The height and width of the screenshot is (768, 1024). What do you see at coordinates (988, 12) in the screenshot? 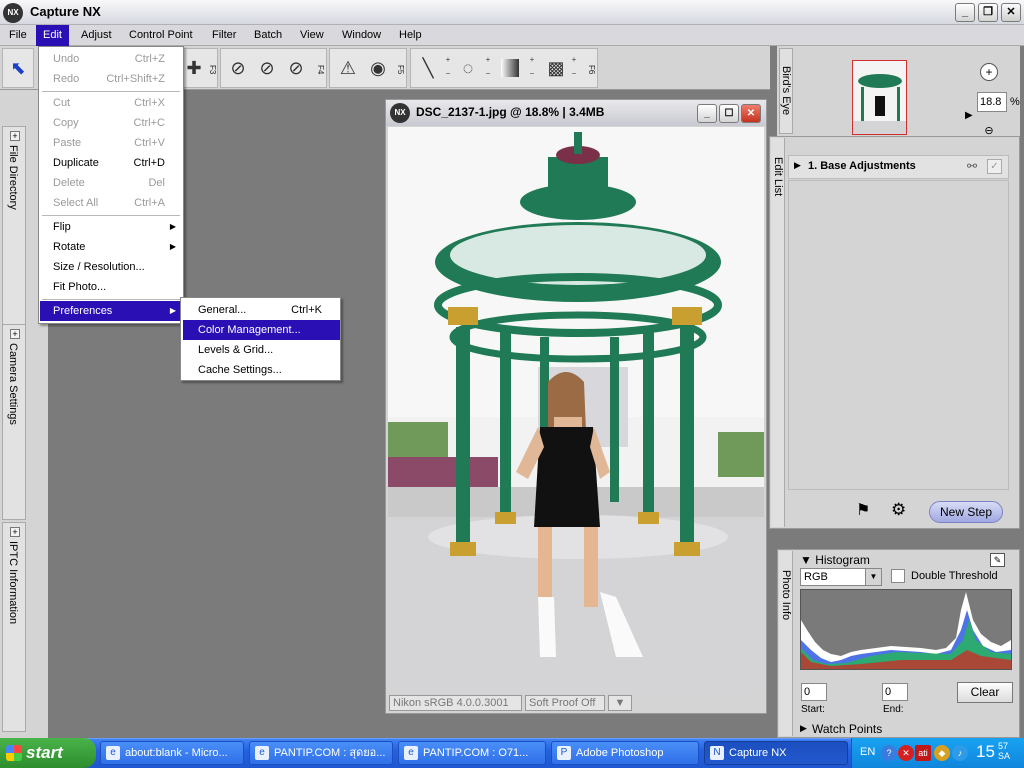
I see `restore-button: ❐` at bounding box center [988, 12].